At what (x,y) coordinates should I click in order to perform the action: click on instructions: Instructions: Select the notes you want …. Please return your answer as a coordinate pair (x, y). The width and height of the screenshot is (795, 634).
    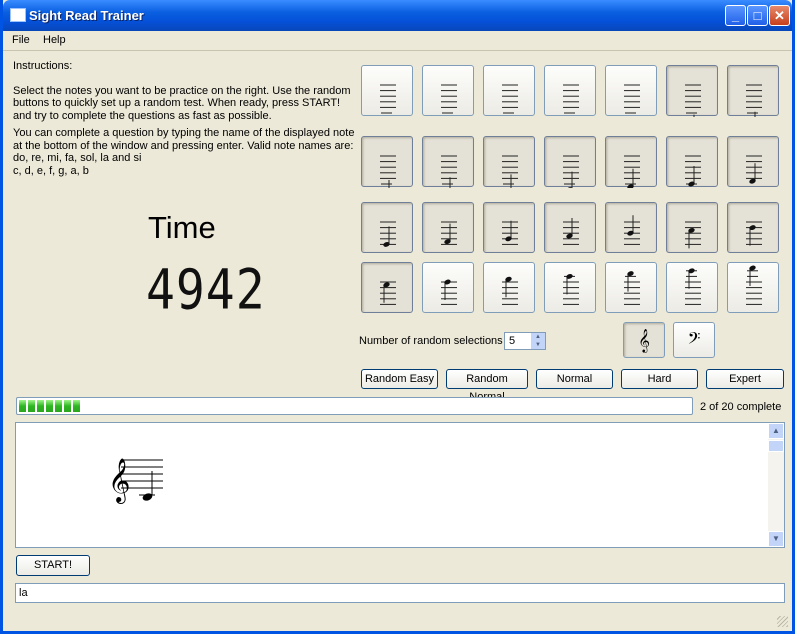
    Looking at the image, I should click on (184, 121).